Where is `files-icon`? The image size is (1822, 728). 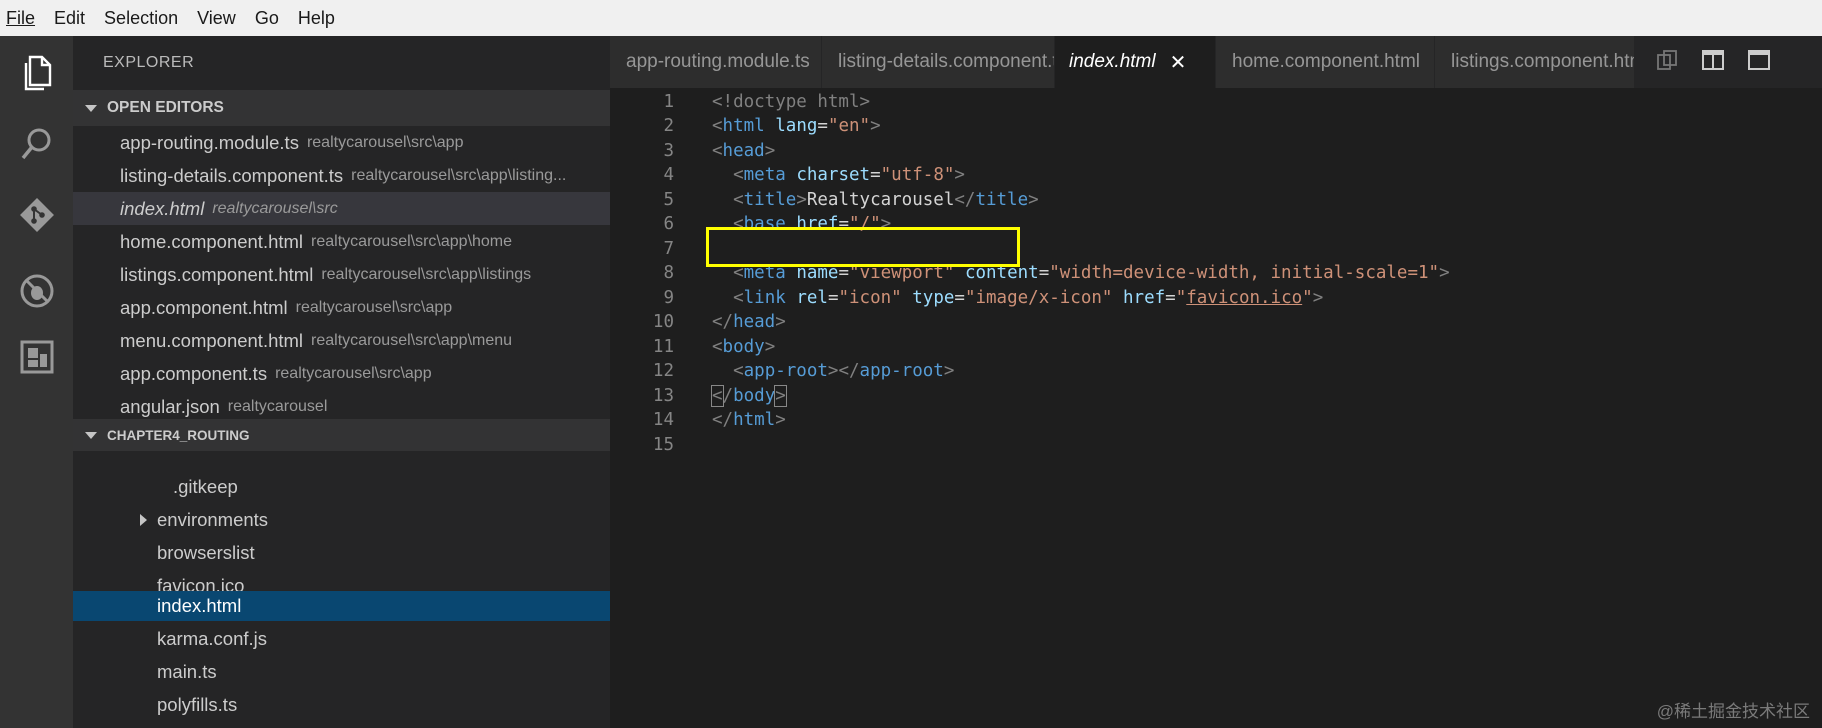 files-icon is located at coordinates (37, 73).